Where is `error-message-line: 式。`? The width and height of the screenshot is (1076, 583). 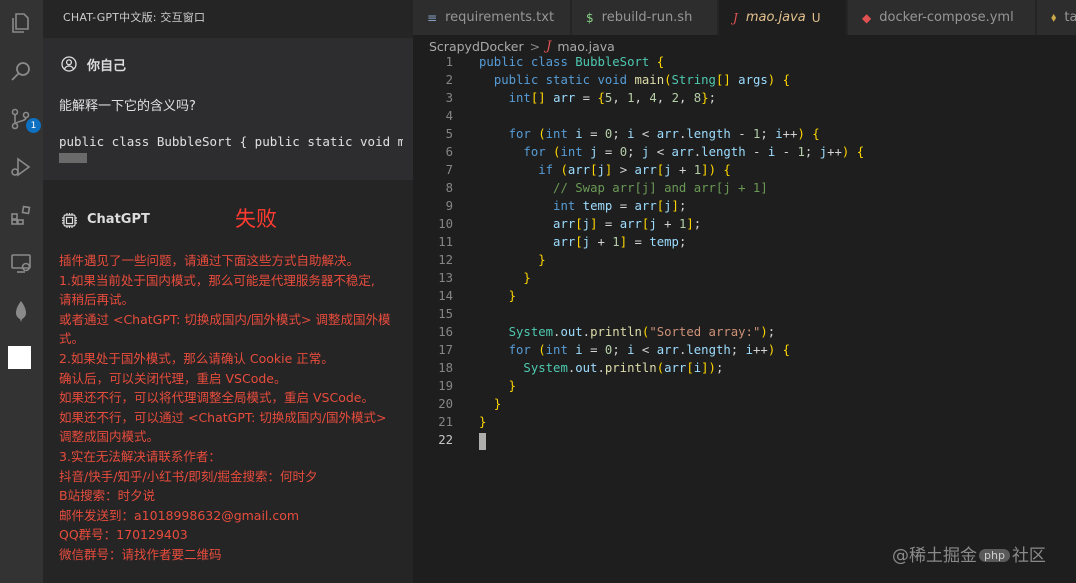
error-message-line: 式。 is located at coordinates (72, 339).